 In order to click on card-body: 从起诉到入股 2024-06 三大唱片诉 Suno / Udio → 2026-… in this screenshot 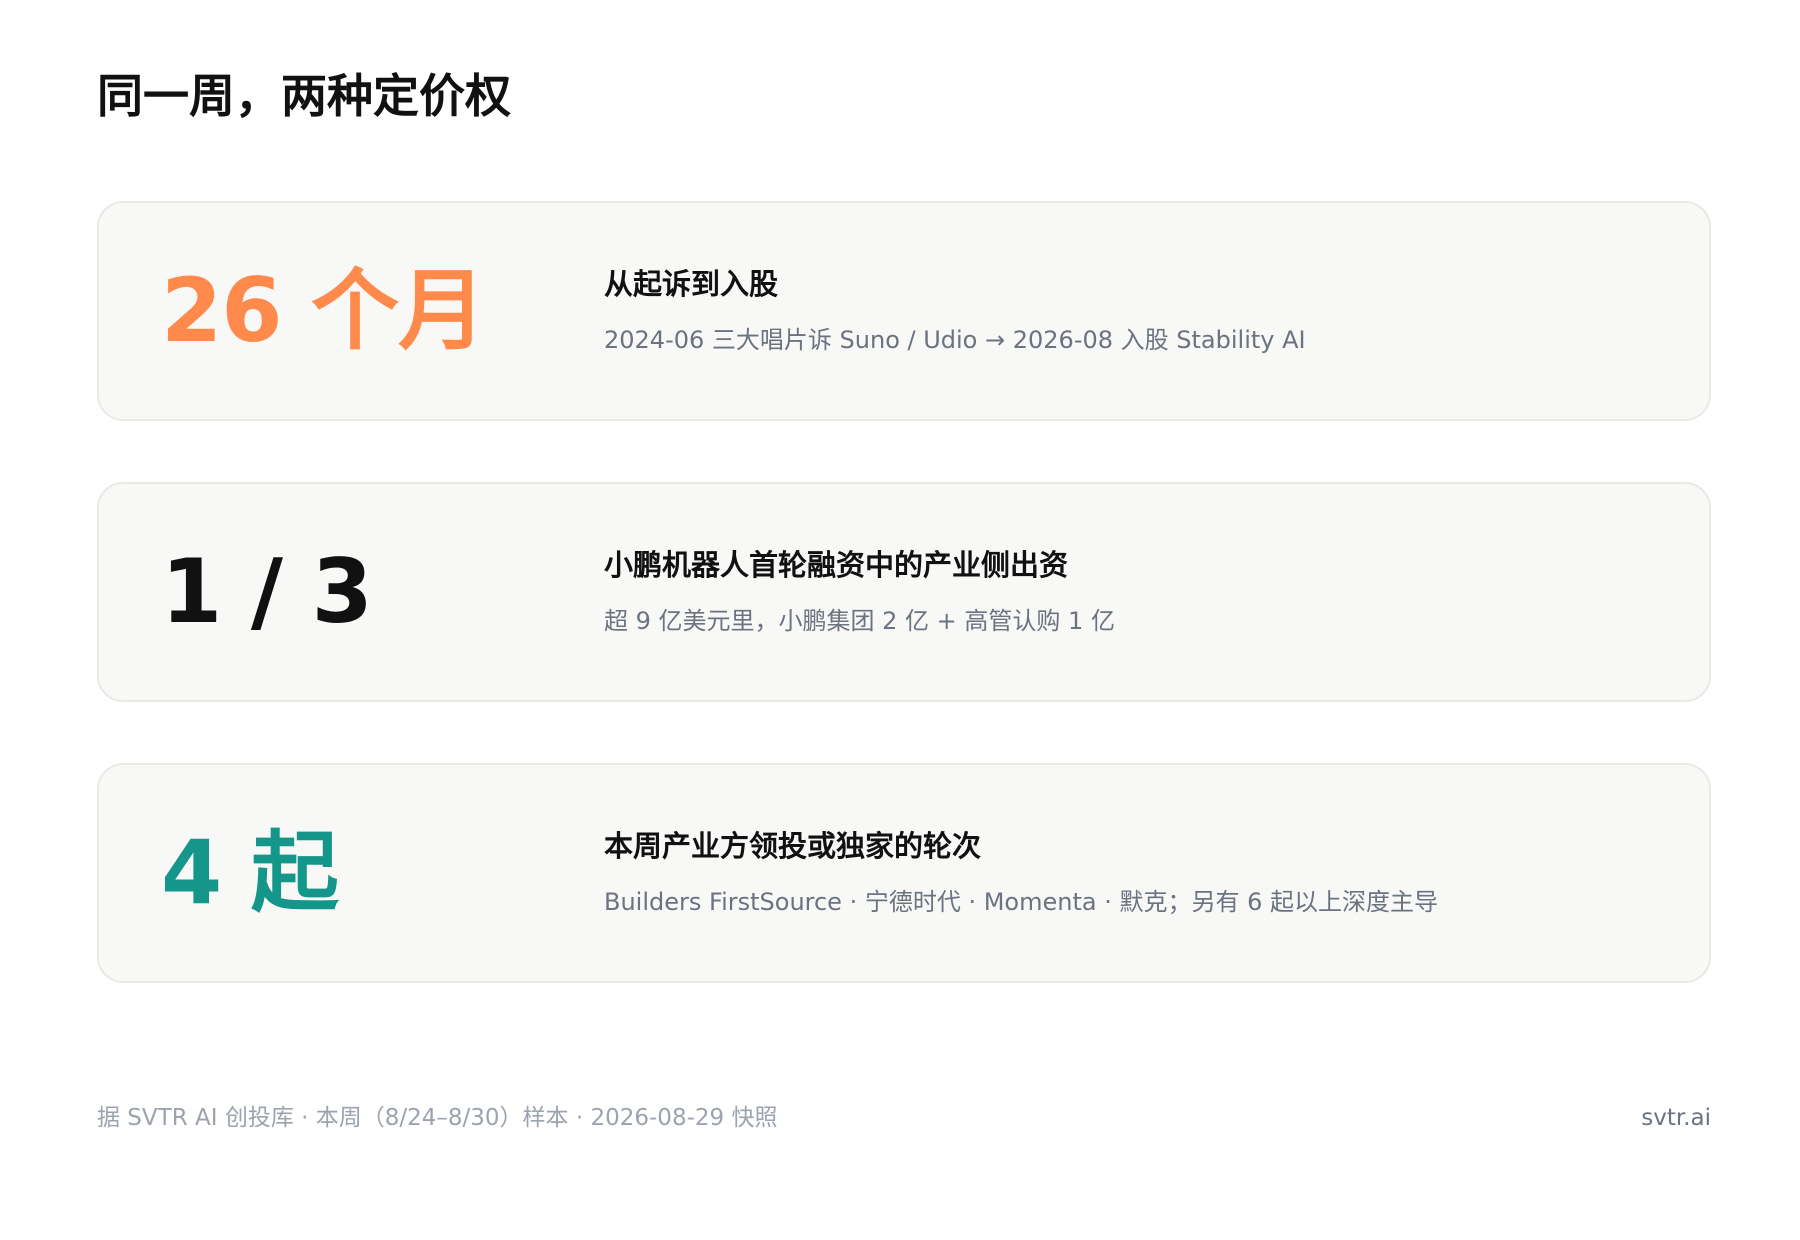, I will do `click(1136, 311)`.